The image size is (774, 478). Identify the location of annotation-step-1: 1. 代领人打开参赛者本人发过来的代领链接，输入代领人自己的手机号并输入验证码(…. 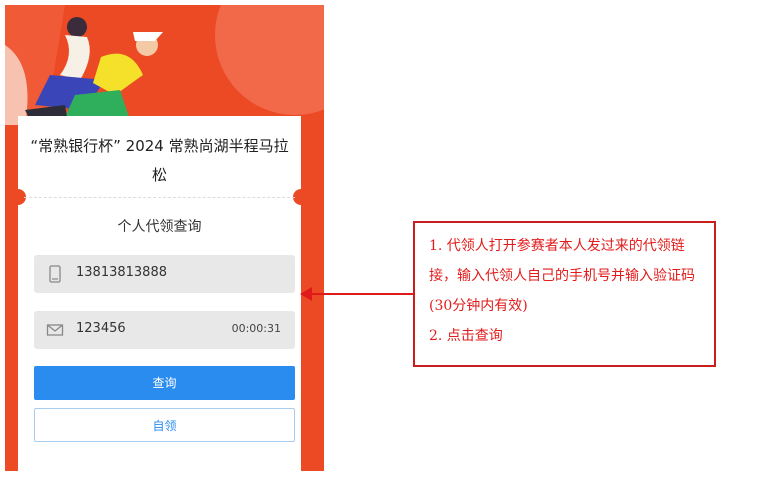
(562, 276).